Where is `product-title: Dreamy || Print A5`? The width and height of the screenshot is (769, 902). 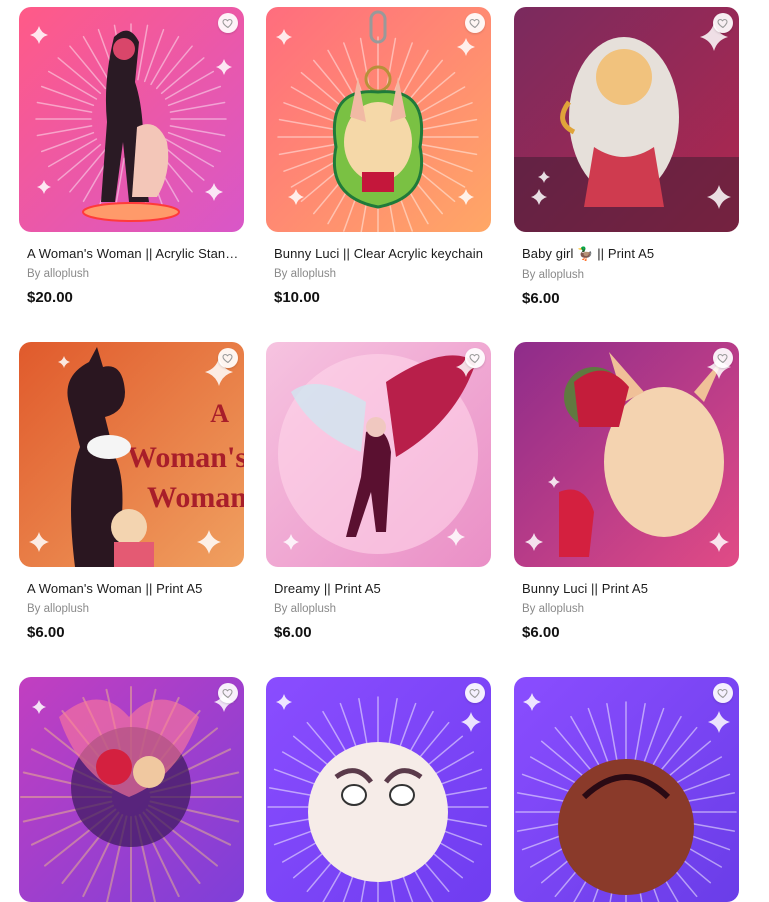 product-title: Dreamy || Print A5 is located at coordinates (376, 588).